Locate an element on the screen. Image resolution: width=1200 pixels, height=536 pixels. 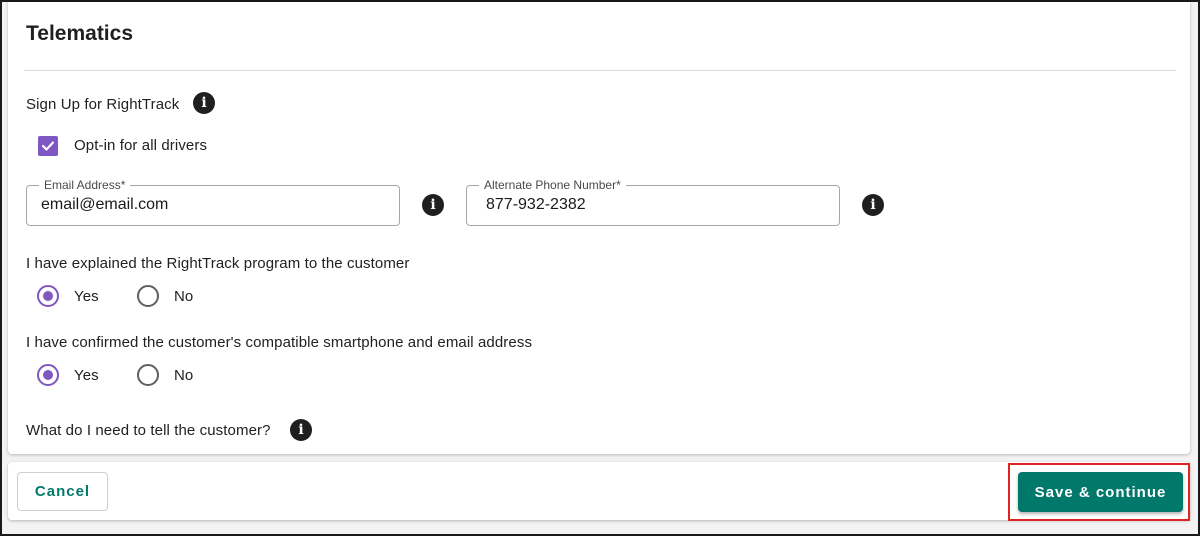
section-title: Telematics is located at coordinates (79, 33).